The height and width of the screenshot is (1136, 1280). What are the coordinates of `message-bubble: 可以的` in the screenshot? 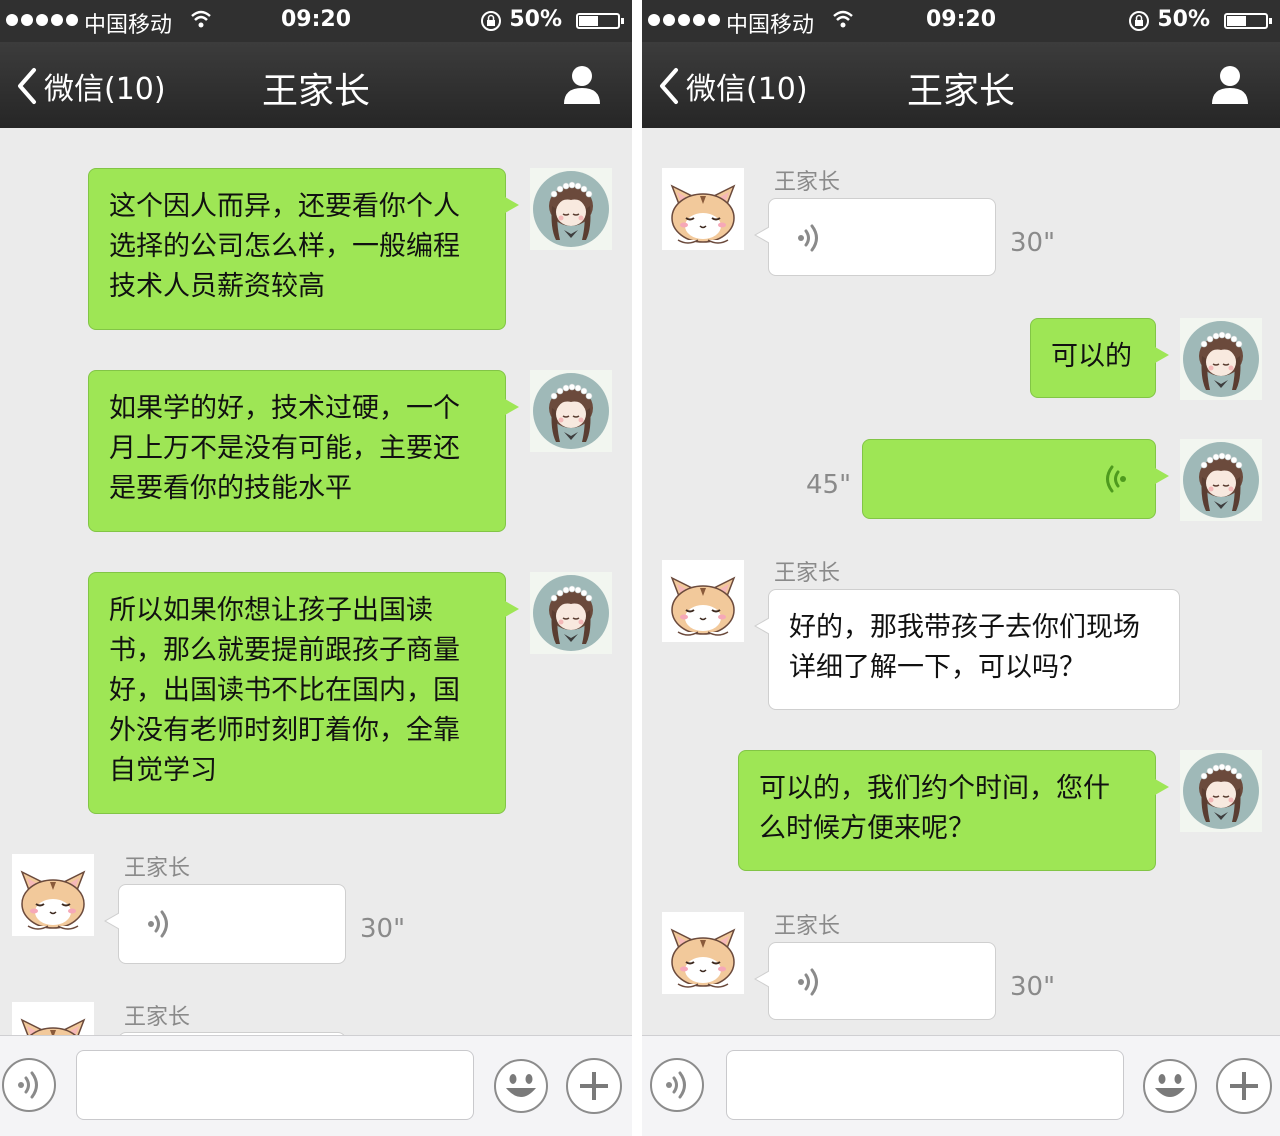 It's located at (1099, 358).